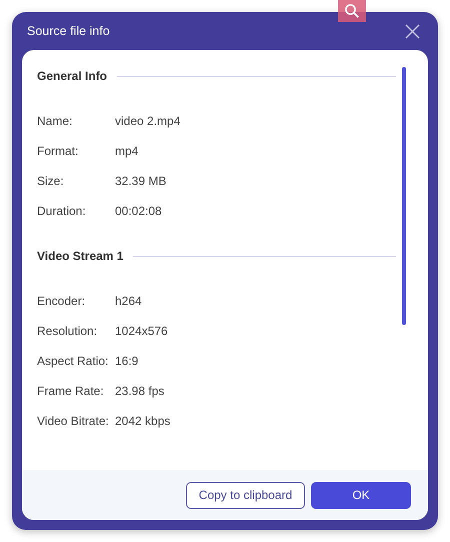 Image resolution: width=450 pixels, height=542 pixels. Describe the element at coordinates (404, 196) in the screenshot. I see `scrollbar` at that location.